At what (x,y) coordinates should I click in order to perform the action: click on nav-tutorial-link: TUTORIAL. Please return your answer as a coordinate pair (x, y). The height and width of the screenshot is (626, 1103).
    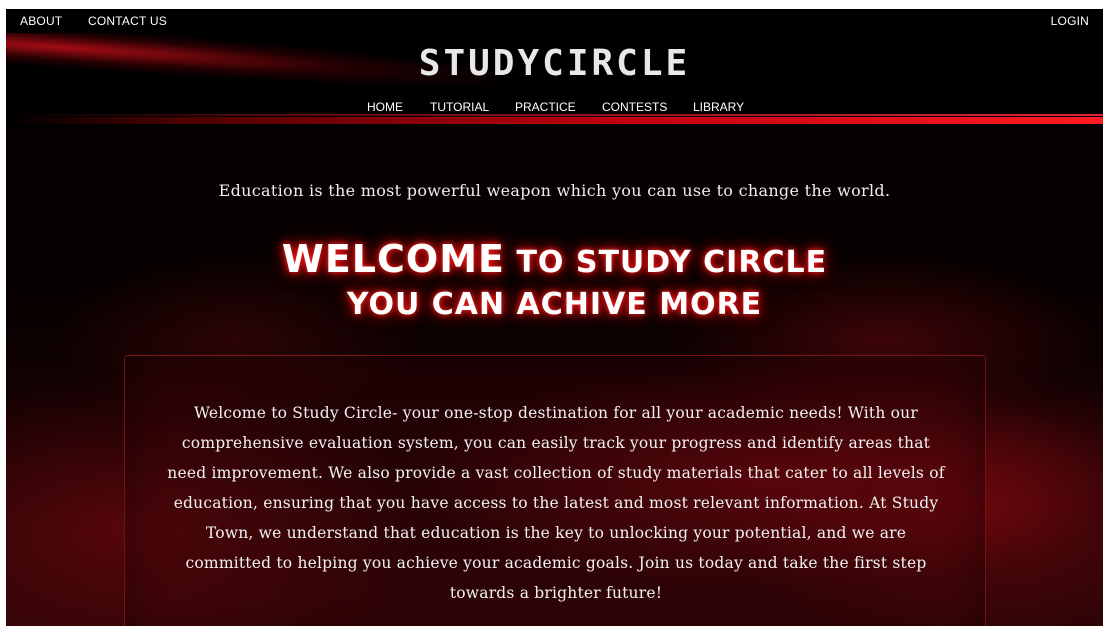
    Looking at the image, I should click on (459, 107).